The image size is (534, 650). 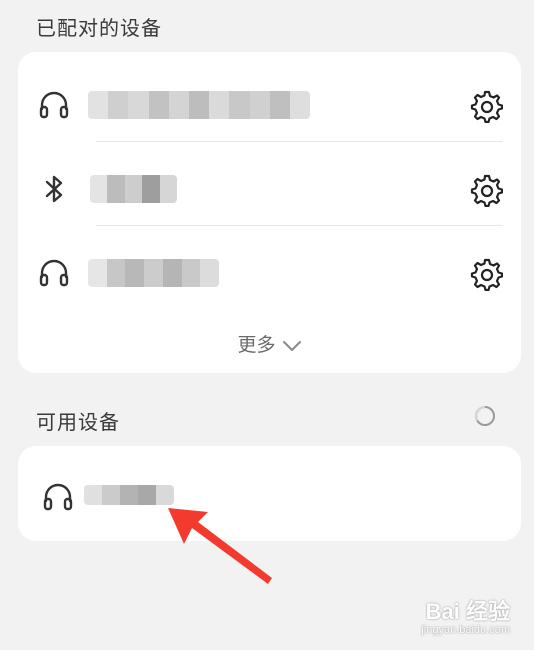 What do you see at coordinates (291, 345) in the screenshot?
I see `chevron-down-icon` at bounding box center [291, 345].